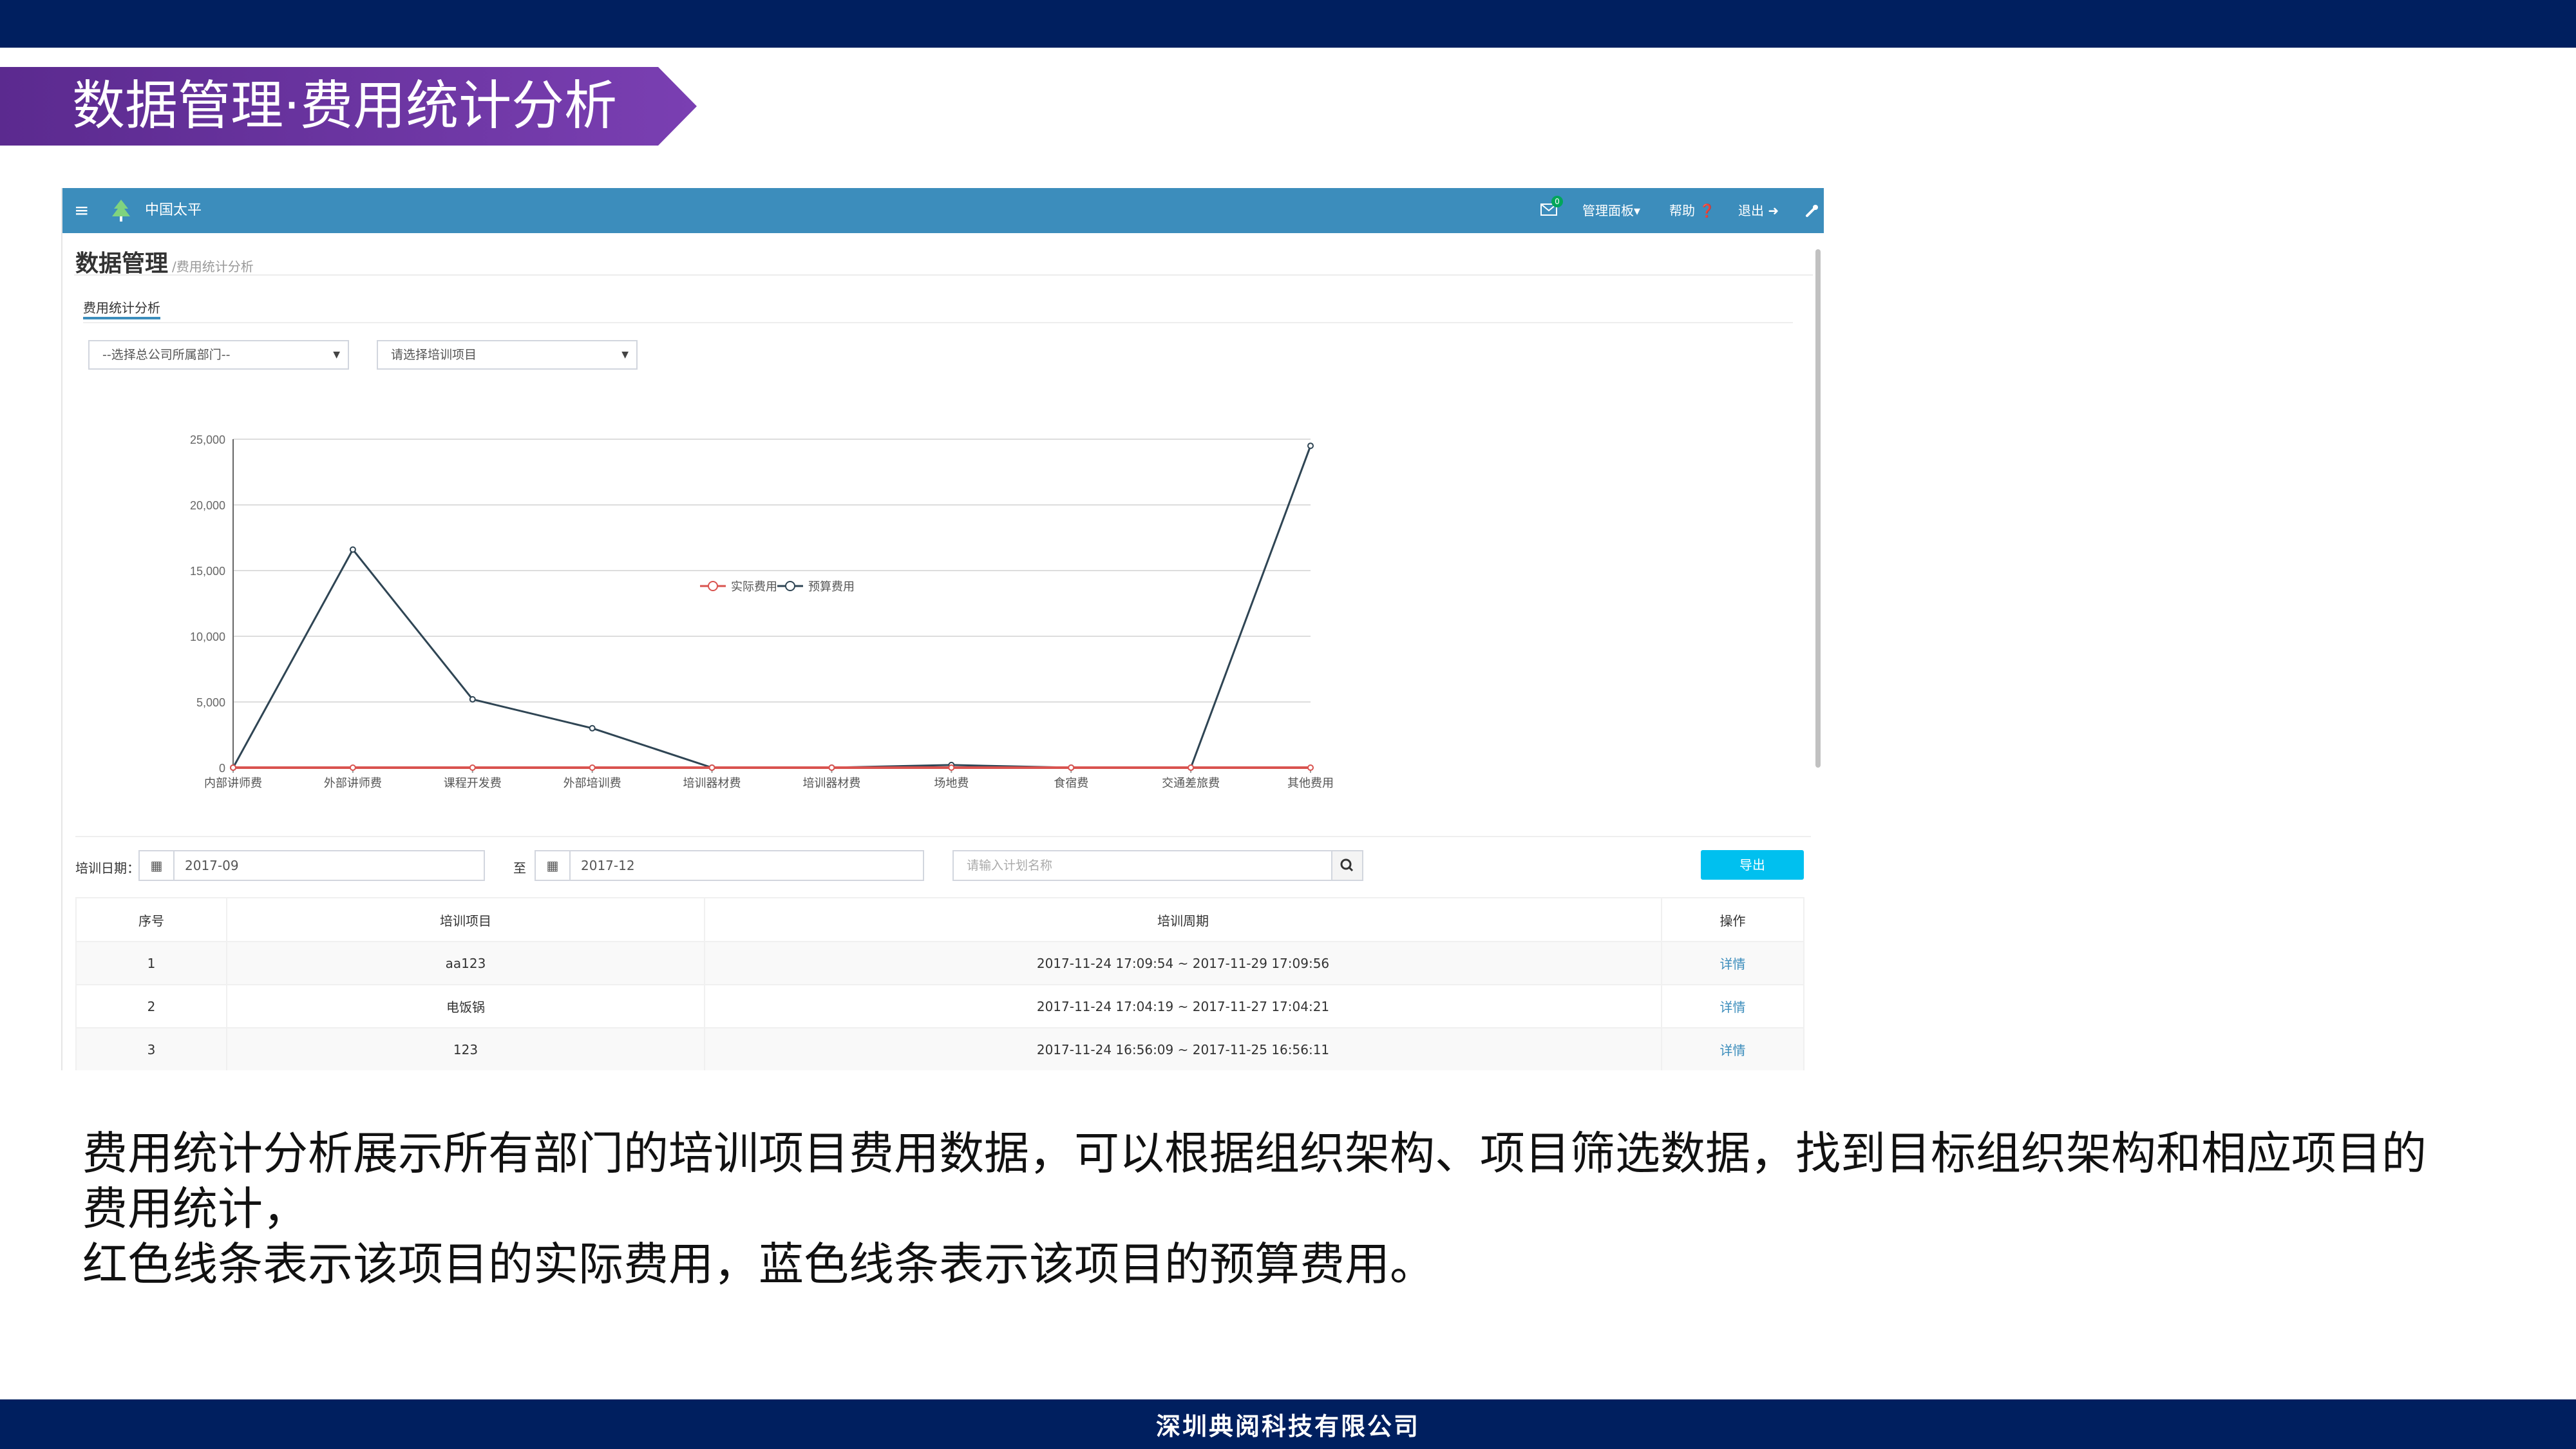 The image size is (2576, 1449). Describe the element at coordinates (1288, 24) in the screenshot. I see `top-band` at that location.